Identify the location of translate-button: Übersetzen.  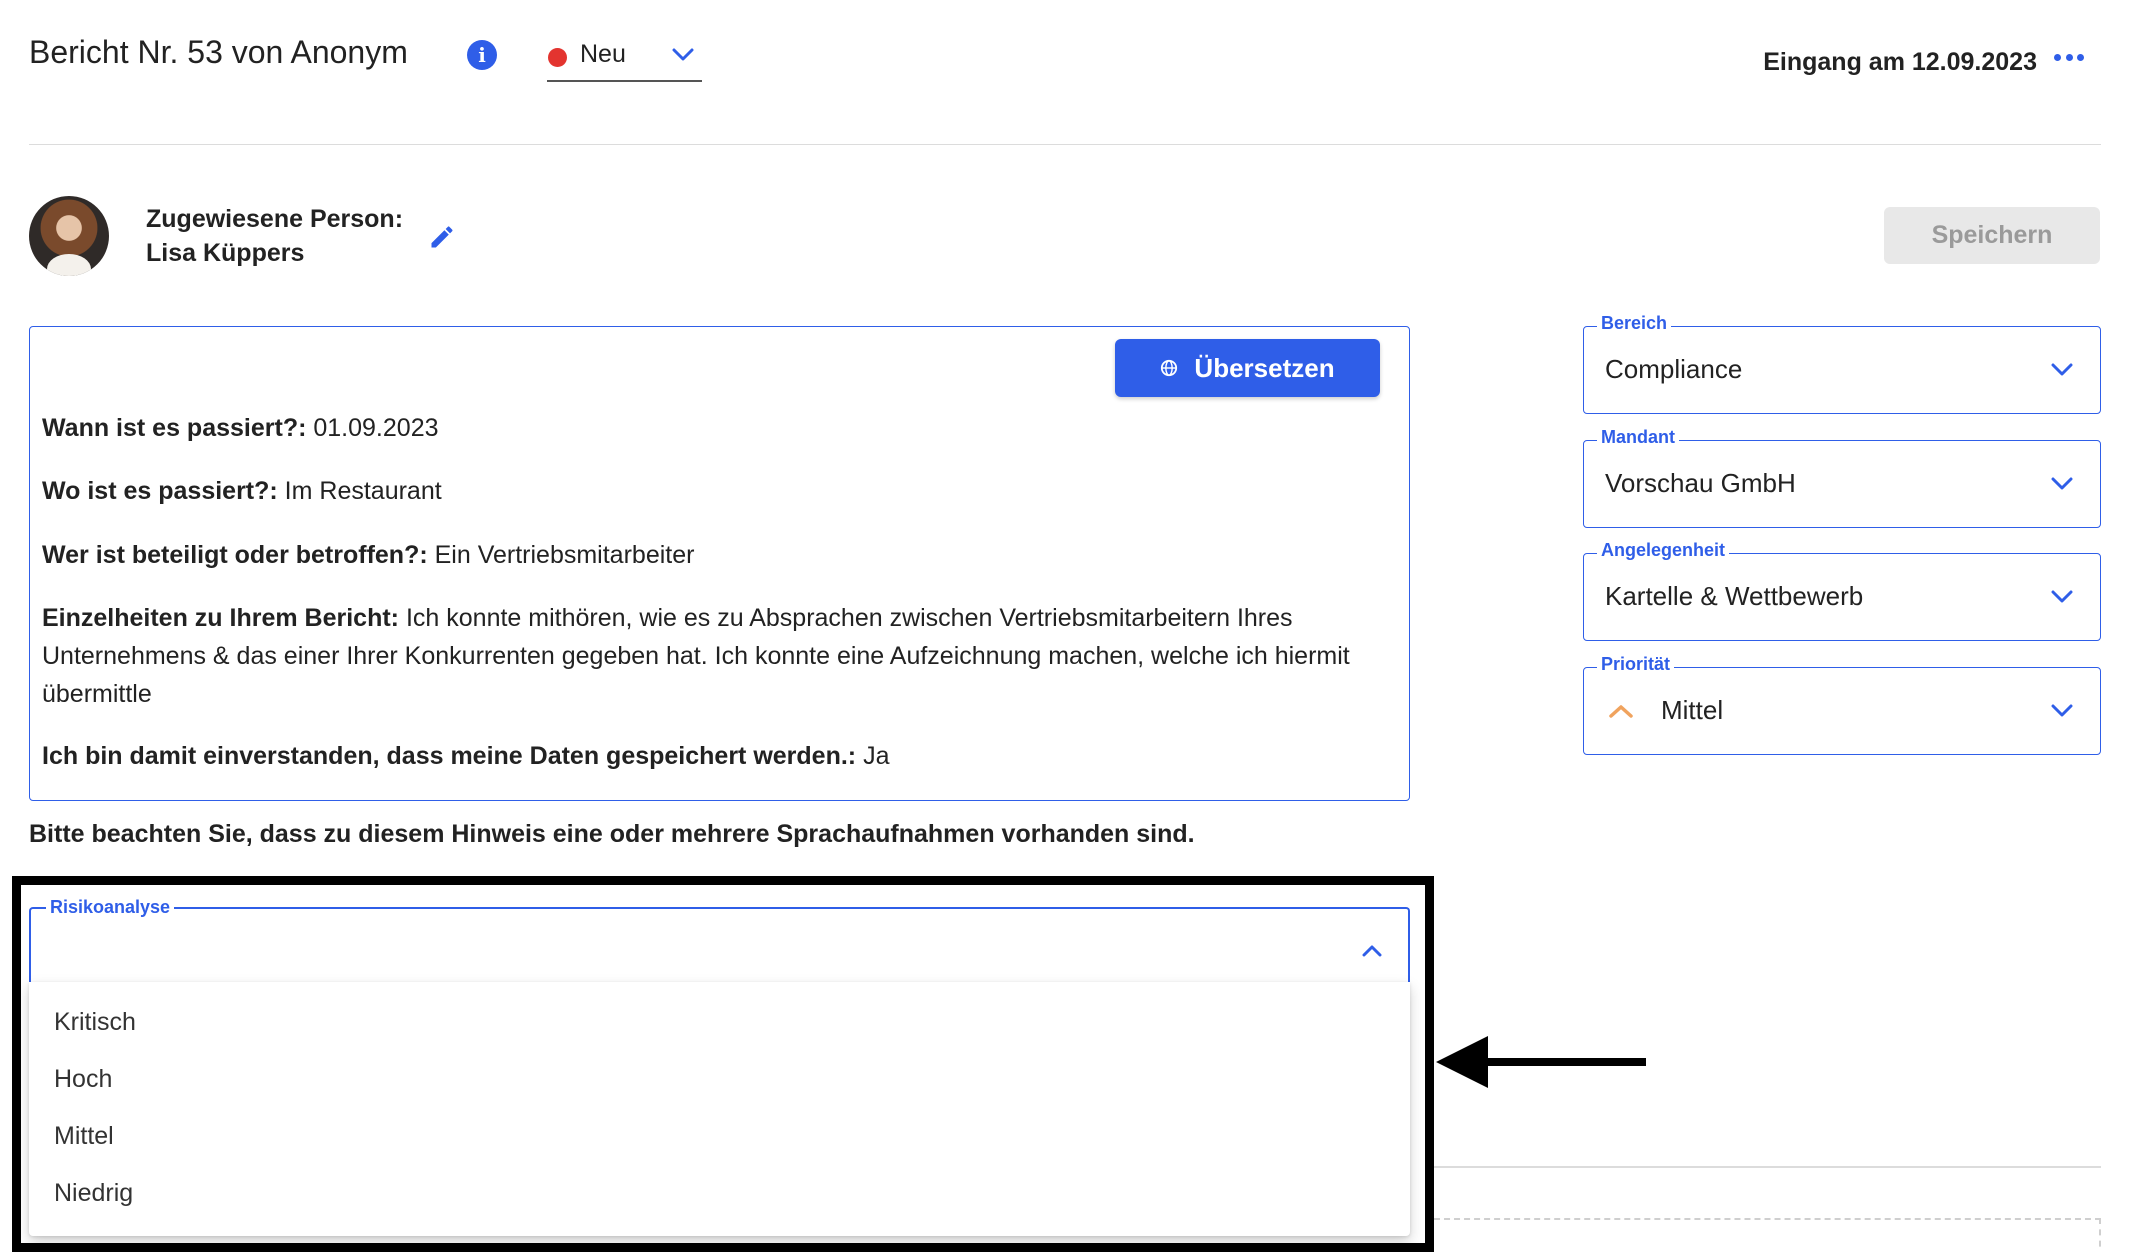
(1247, 368).